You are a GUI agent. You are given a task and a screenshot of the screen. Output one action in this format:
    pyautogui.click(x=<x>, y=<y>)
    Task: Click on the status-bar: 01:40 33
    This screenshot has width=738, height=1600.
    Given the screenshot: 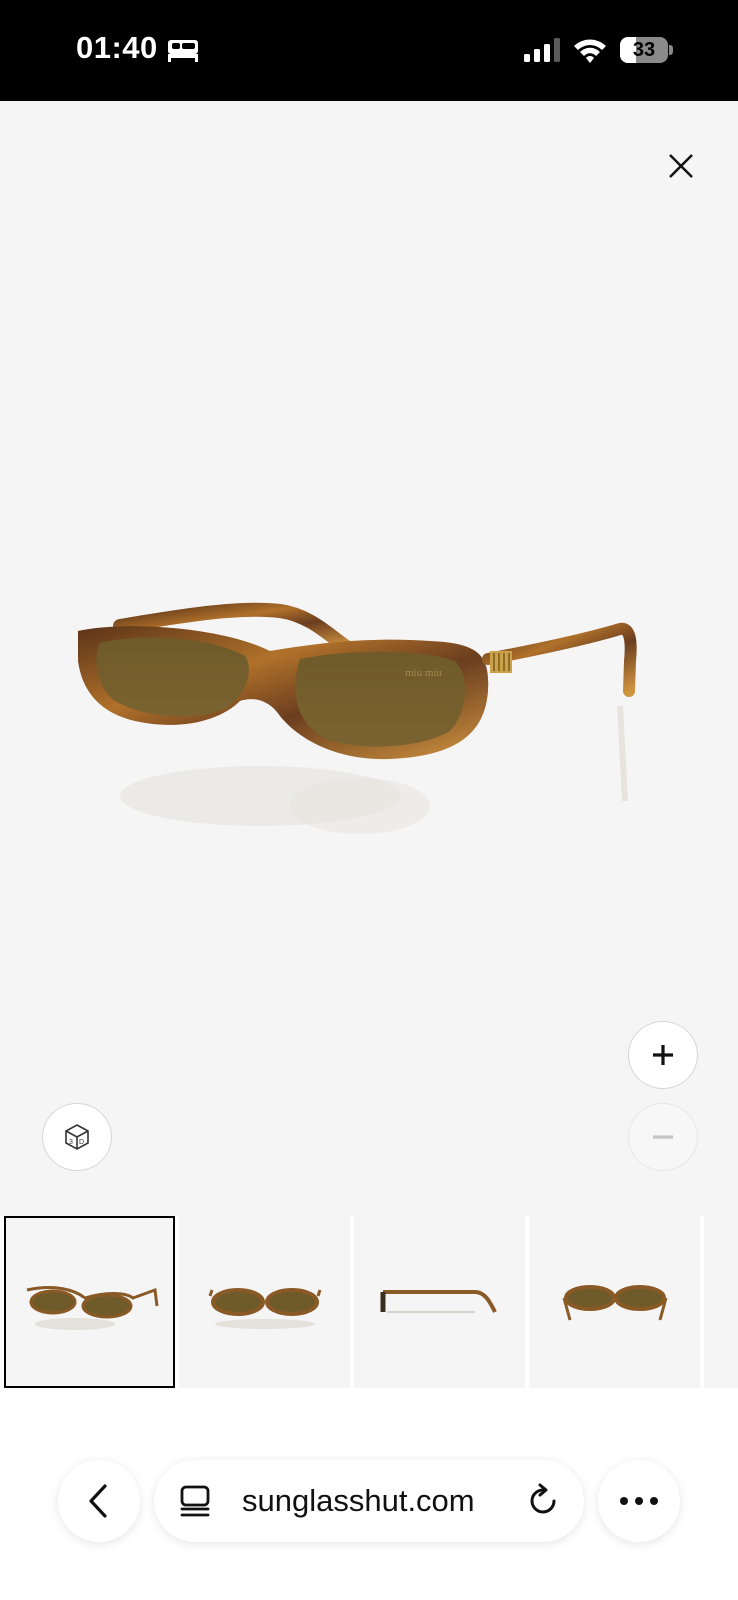 What is the action you would take?
    pyautogui.click(x=369, y=50)
    